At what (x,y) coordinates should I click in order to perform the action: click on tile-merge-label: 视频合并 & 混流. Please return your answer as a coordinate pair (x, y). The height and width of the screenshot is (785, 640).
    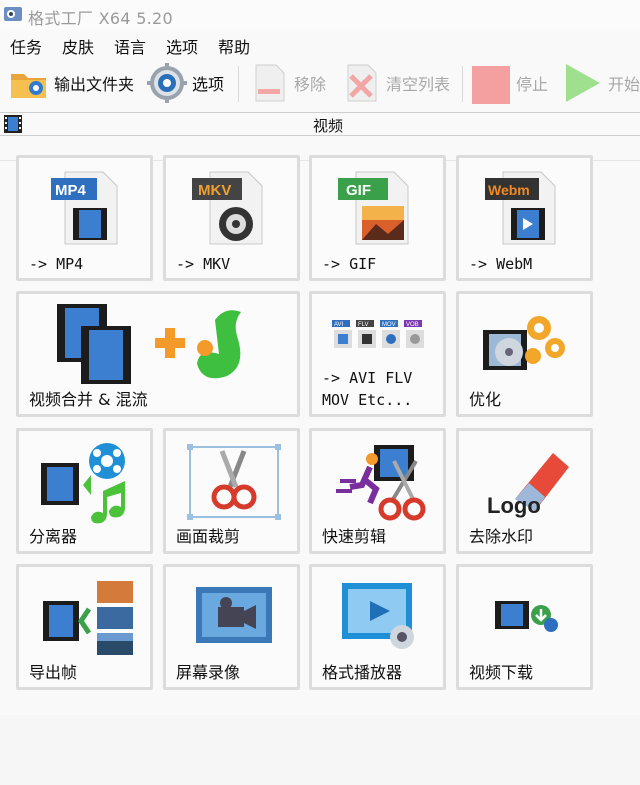
    Looking at the image, I should click on (88, 399).